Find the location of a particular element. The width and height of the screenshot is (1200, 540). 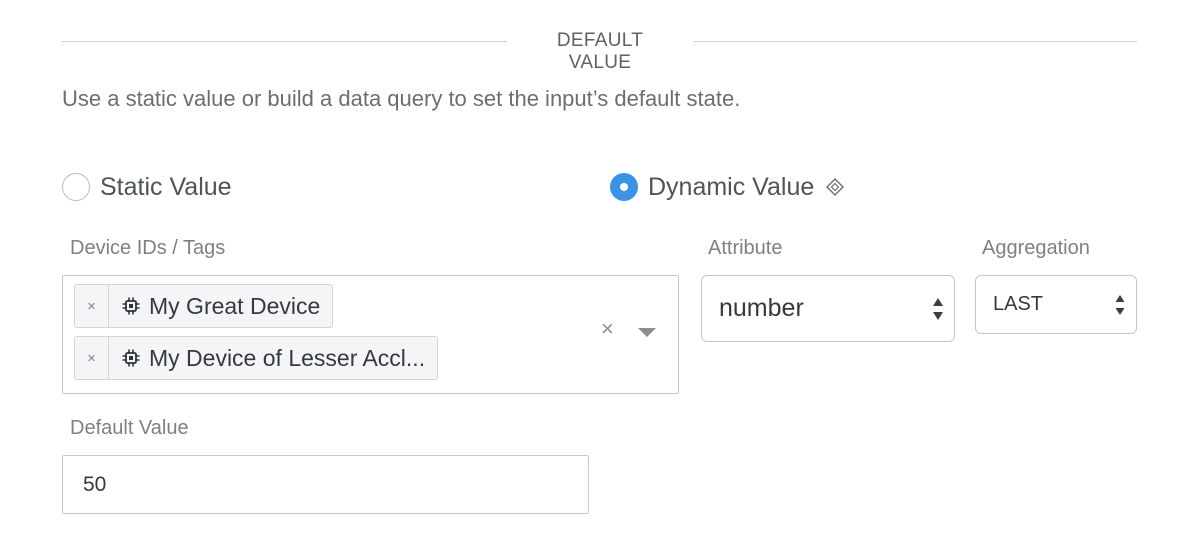

diamond-icon is located at coordinates (835, 187).